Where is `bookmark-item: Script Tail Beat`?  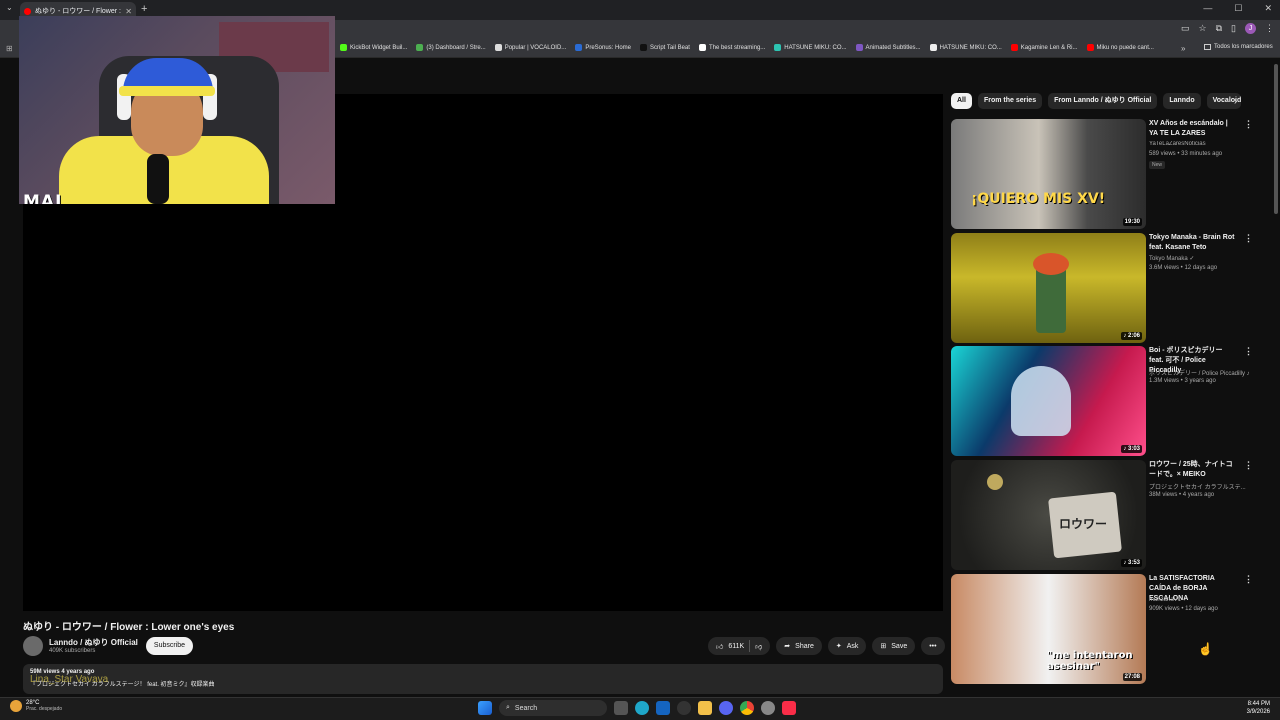
bookmark-item: Script Tail Beat is located at coordinates (665, 47).